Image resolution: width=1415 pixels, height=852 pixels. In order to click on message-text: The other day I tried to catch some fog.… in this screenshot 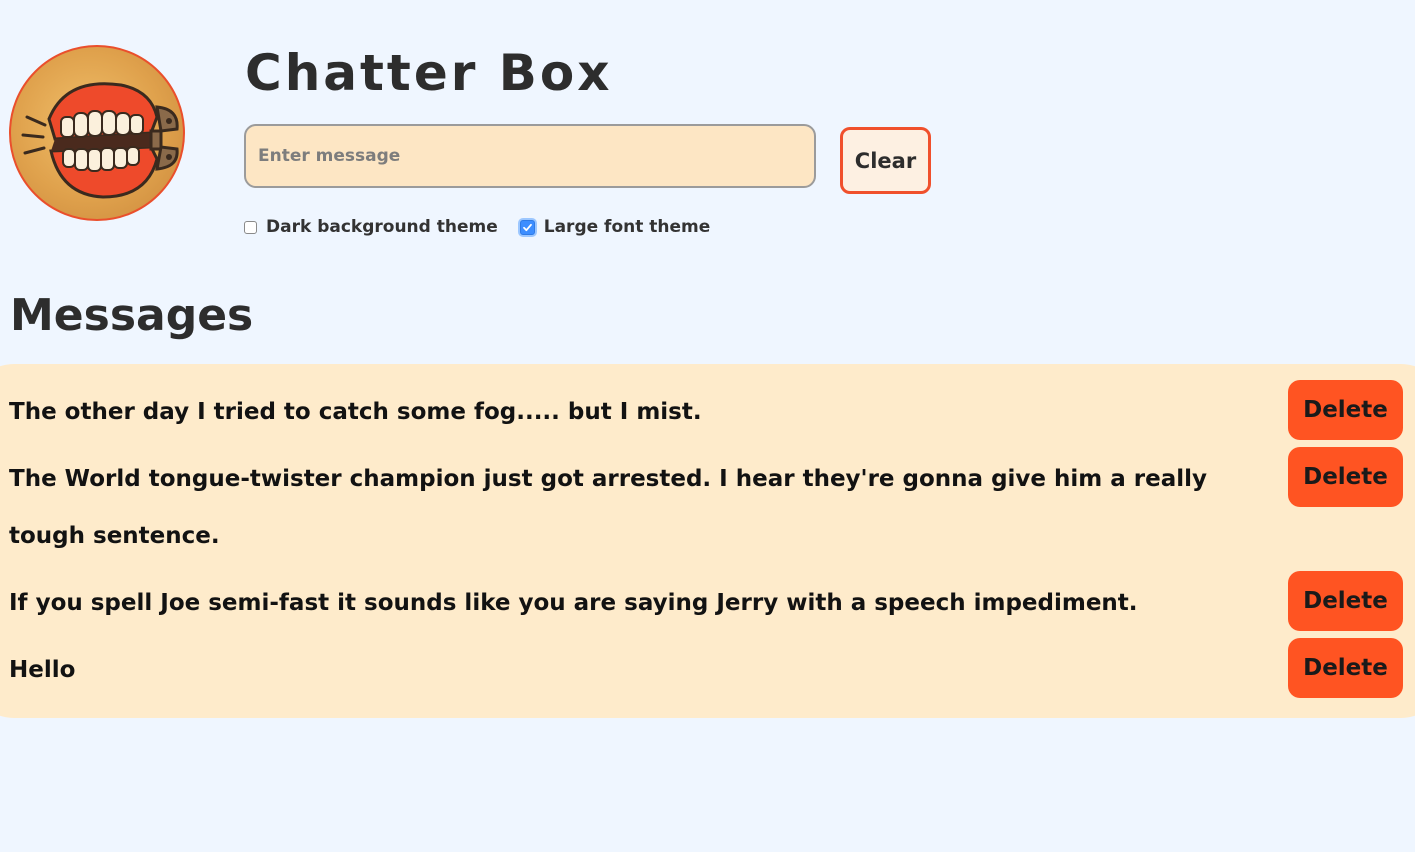, I will do `click(355, 412)`.